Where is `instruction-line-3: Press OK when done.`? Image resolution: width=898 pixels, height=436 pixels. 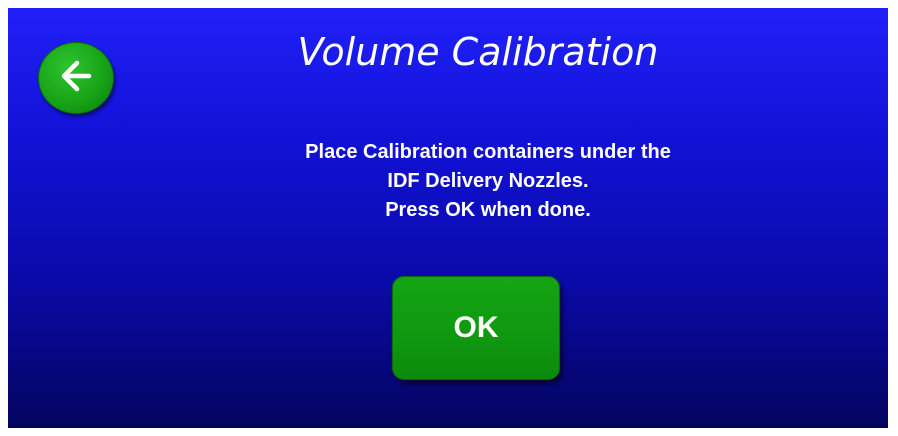 instruction-line-3: Press OK when done. is located at coordinates (488, 210).